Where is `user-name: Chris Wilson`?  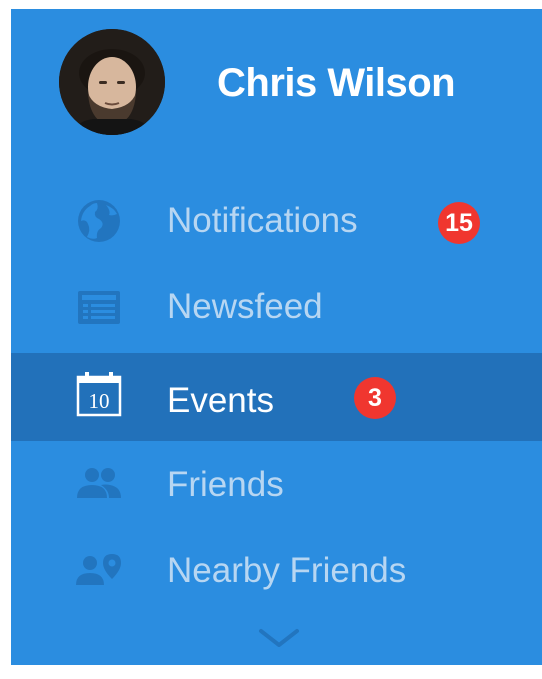 user-name: Chris Wilson is located at coordinates (336, 83).